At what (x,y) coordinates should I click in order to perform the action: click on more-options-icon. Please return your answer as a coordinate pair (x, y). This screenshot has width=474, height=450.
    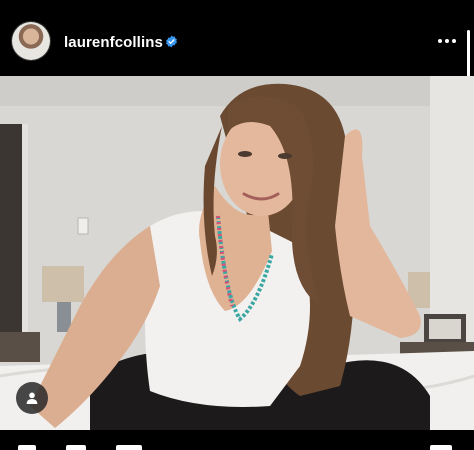
    Looking at the image, I should click on (447, 41).